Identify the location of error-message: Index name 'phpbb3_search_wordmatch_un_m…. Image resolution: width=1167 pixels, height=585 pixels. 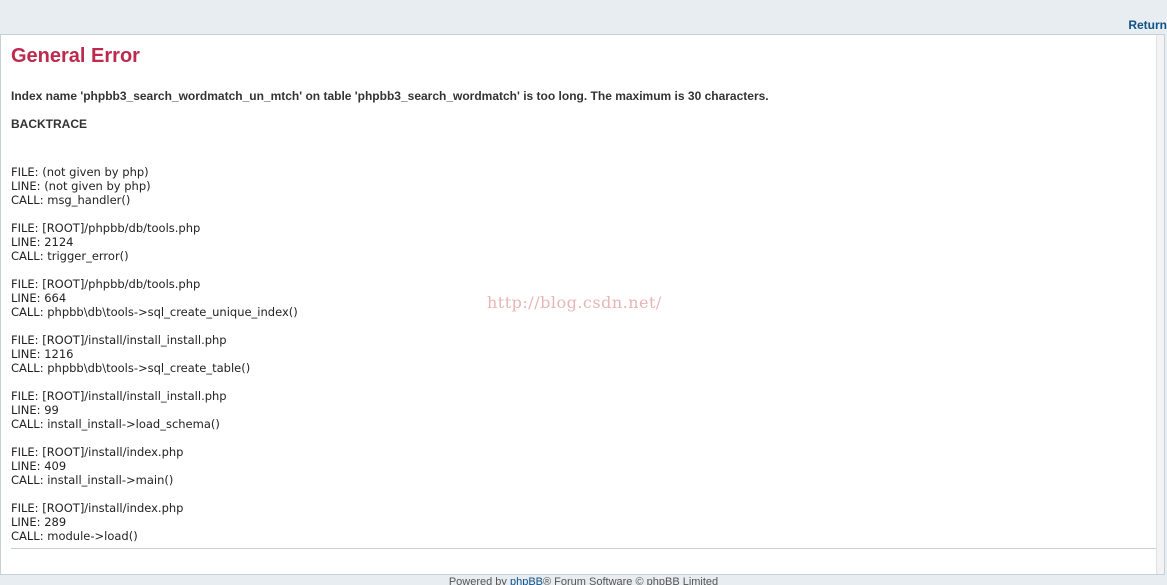
(390, 96).